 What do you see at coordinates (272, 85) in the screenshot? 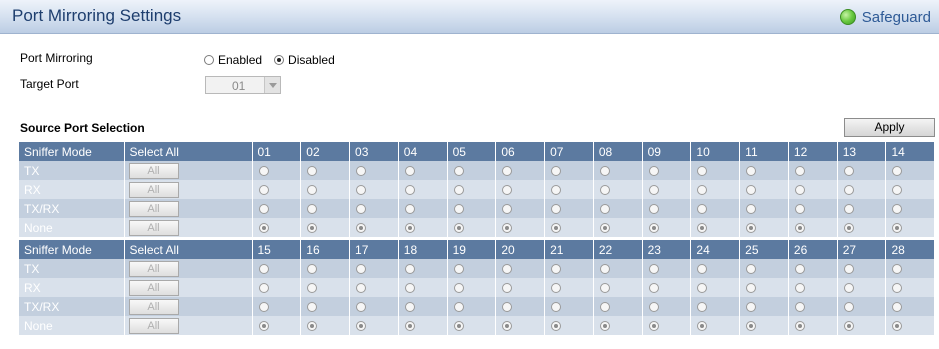
I see `chevron-down-icon` at bounding box center [272, 85].